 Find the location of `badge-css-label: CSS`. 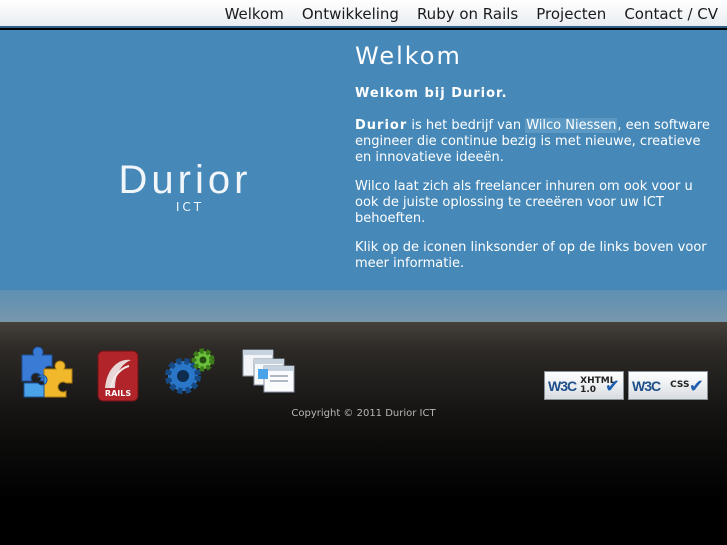

badge-css-label: CSS is located at coordinates (680, 385).